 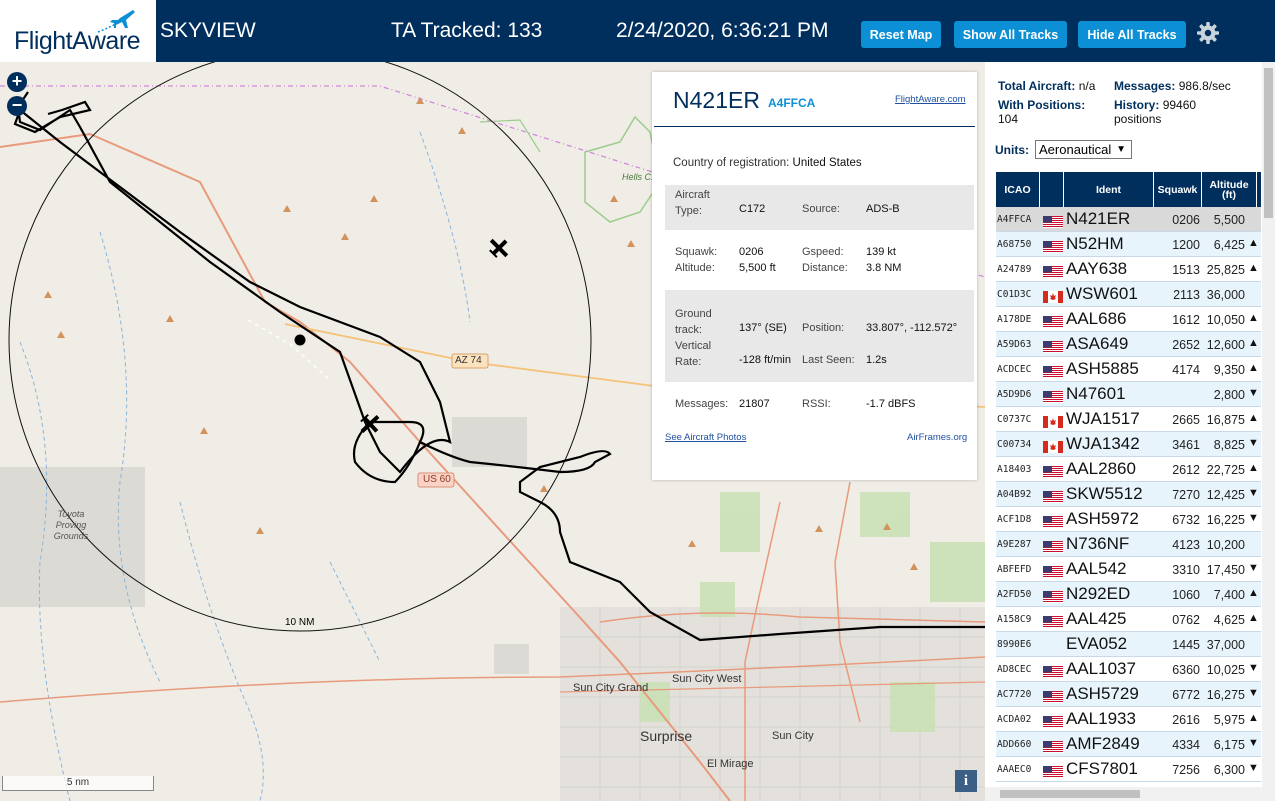 I want to click on table-row: ACF1D8 ASH5972 6732 16,225 ▼, so click(x=1128, y=519).